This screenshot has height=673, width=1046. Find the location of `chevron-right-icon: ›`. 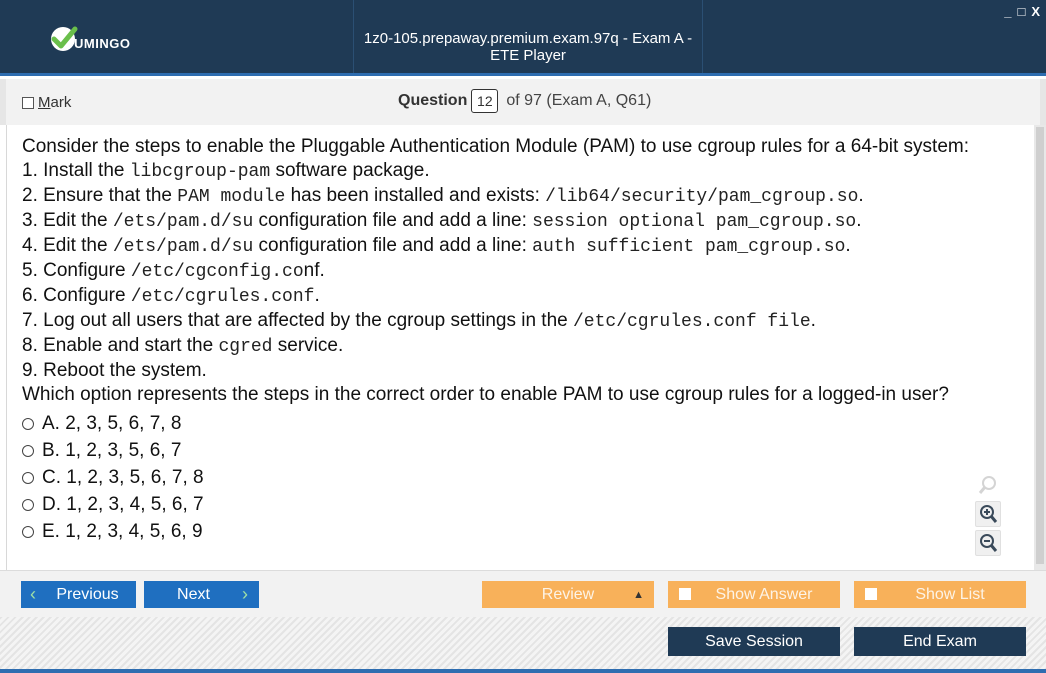

chevron-right-icon: › is located at coordinates (245, 594).